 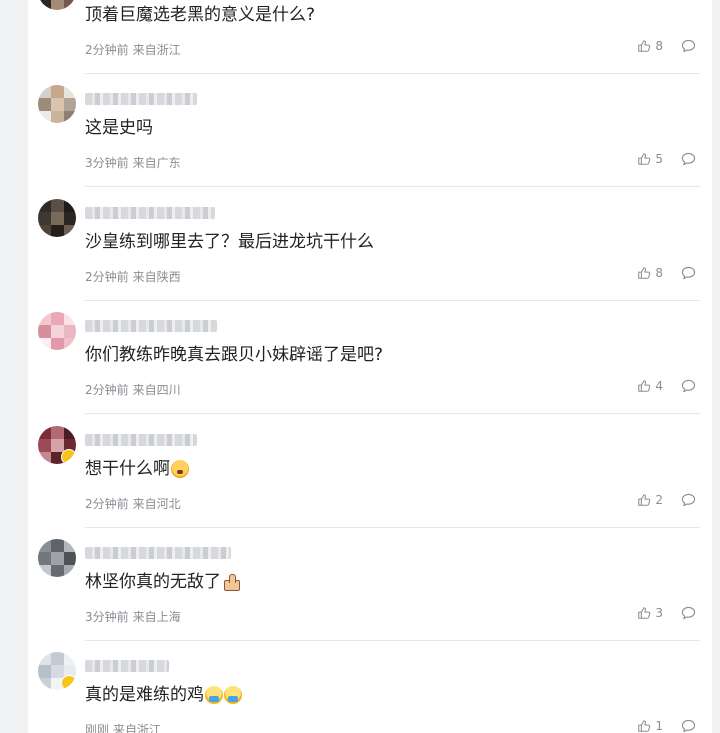 What do you see at coordinates (659, 613) in the screenshot?
I see `like-count: 3` at bounding box center [659, 613].